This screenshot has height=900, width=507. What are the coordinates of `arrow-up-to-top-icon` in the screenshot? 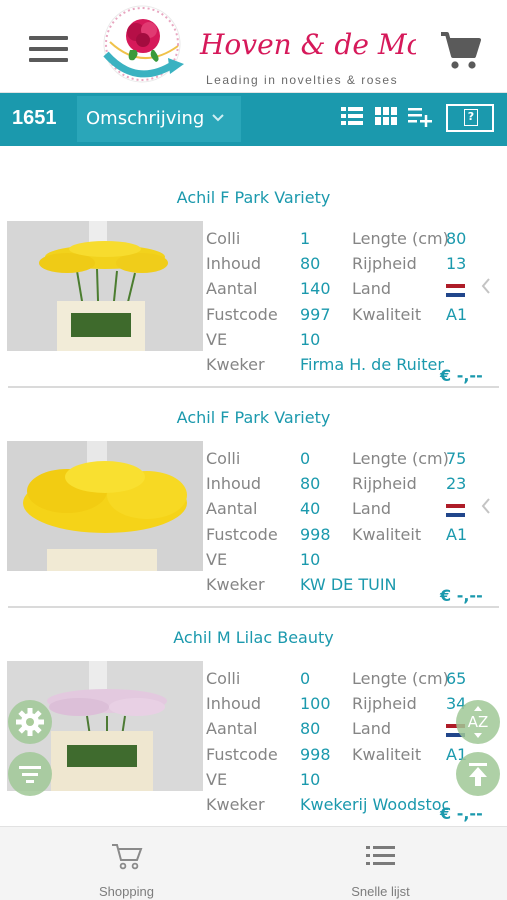 It's located at (478, 774).